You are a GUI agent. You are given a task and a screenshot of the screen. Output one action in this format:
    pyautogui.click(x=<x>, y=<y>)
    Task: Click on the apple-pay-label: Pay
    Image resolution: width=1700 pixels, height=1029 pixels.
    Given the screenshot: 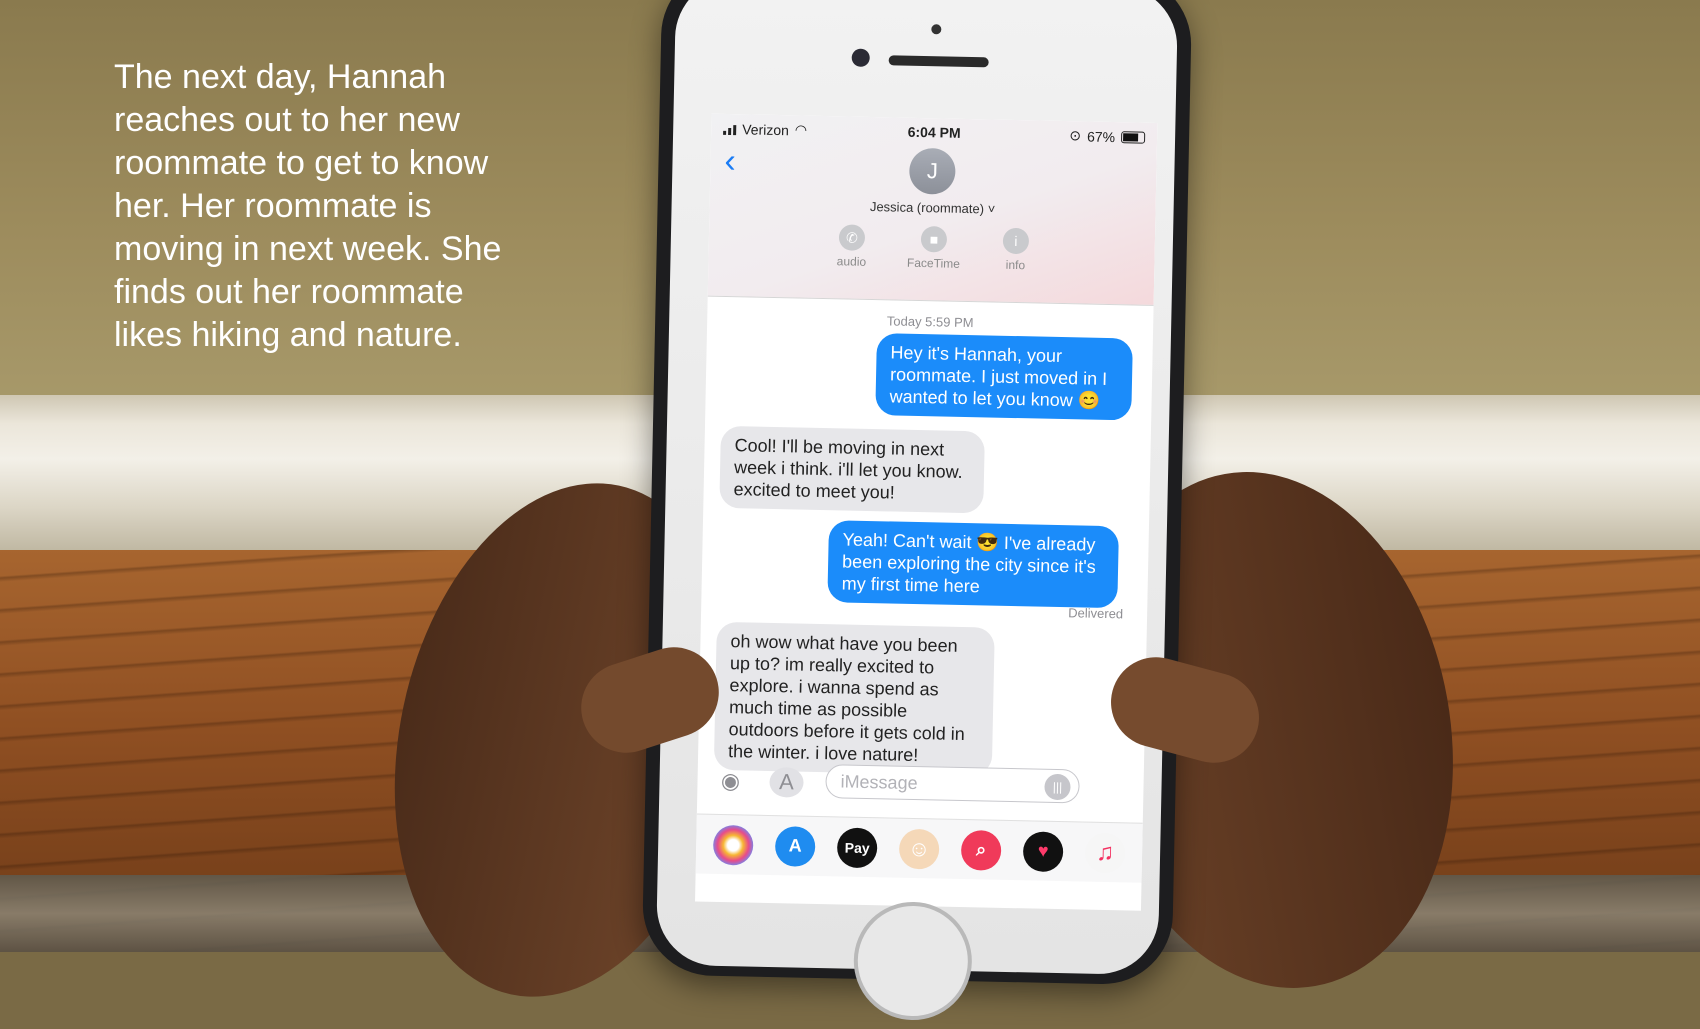 What is the action you would take?
    pyautogui.click(x=857, y=847)
    